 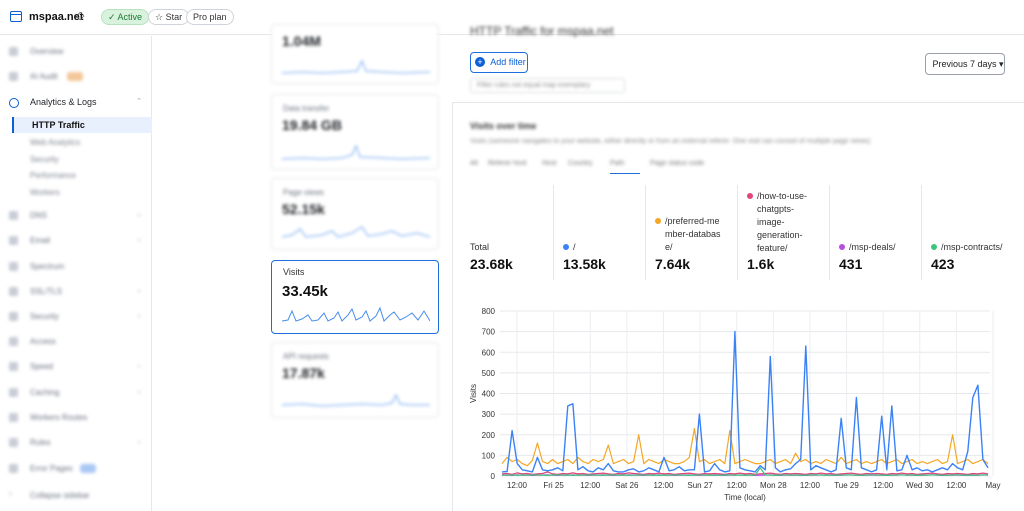 What do you see at coordinates (489, 455) in the screenshot?
I see `y-tick-label: 100` at bounding box center [489, 455].